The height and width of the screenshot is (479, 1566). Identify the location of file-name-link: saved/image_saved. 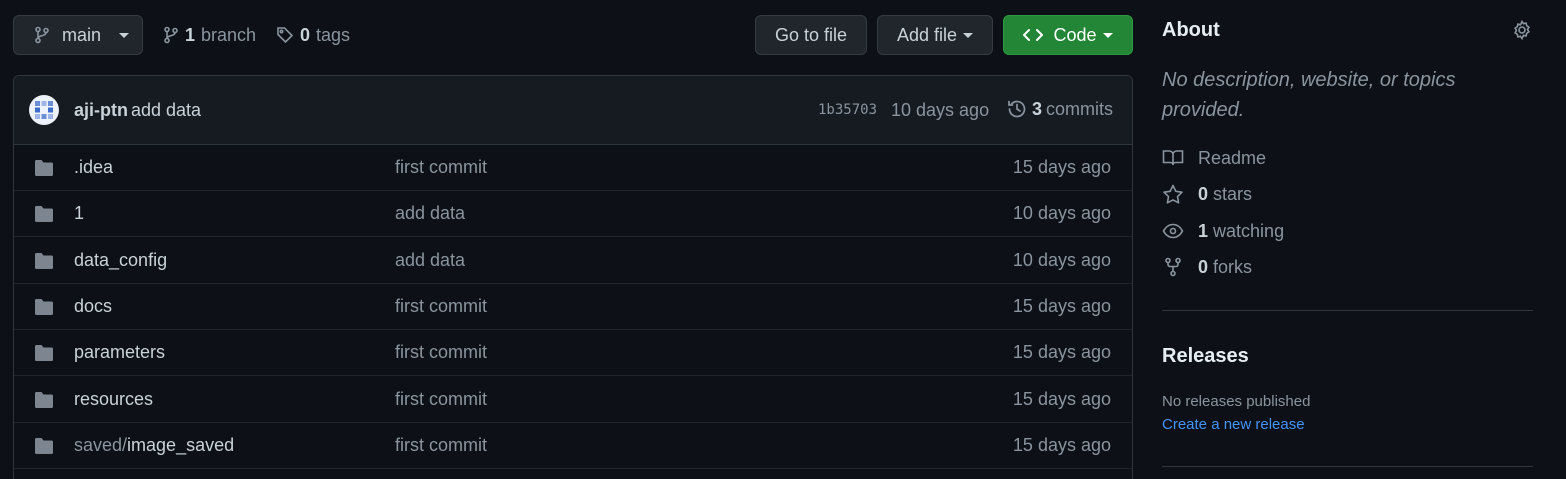
(154, 445).